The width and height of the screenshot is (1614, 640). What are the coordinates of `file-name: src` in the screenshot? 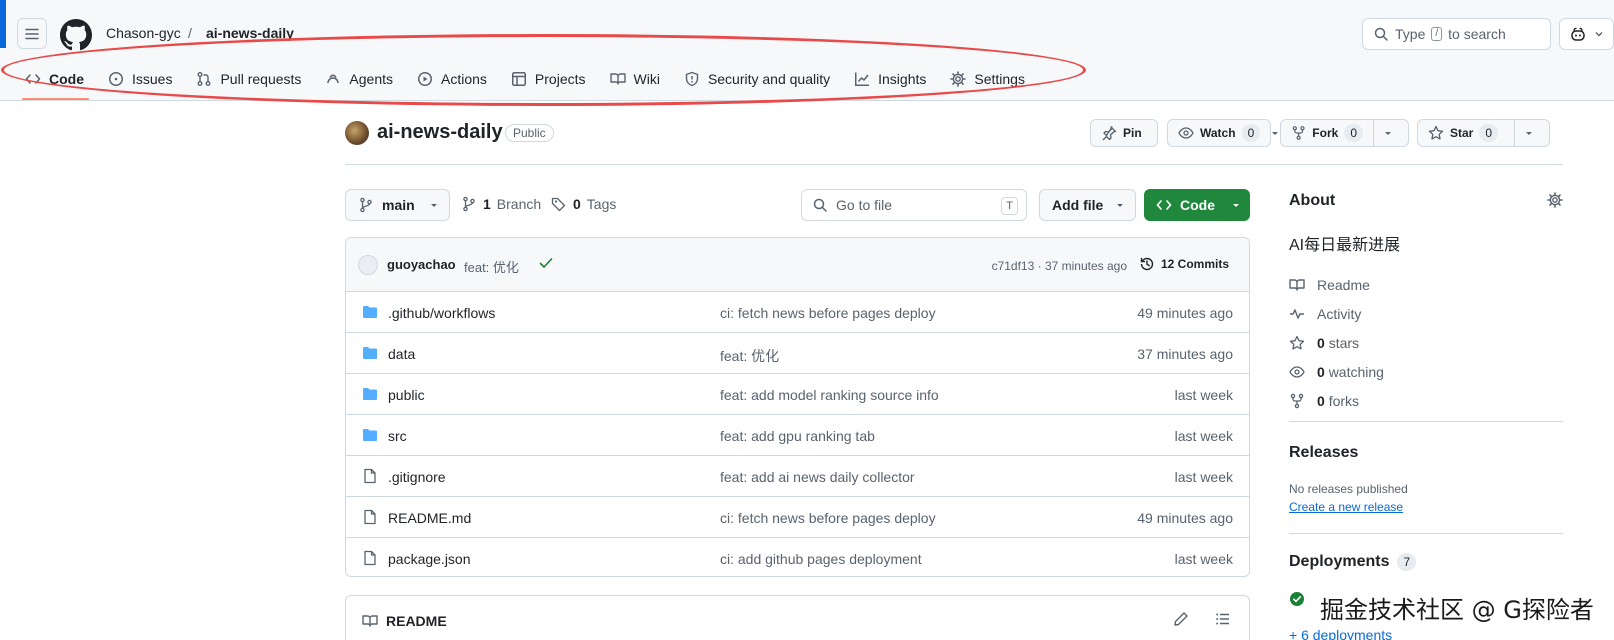 It's located at (397, 436).